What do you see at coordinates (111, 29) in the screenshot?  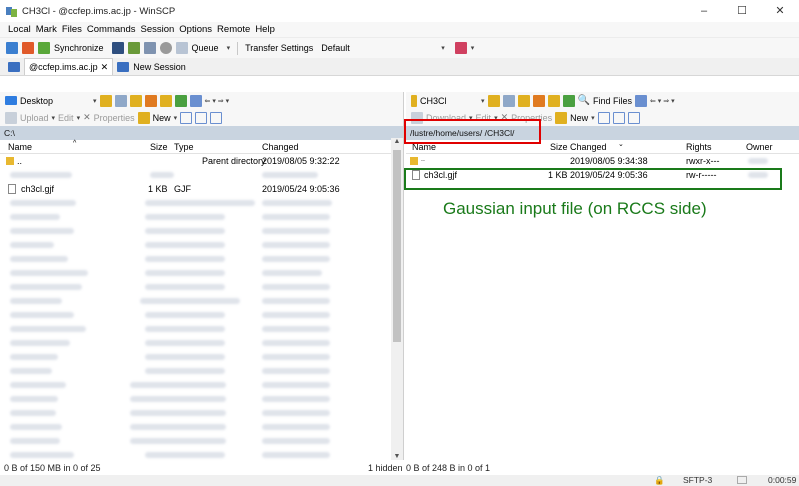 I see `menu-commands: Commands` at bounding box center [111, 29].